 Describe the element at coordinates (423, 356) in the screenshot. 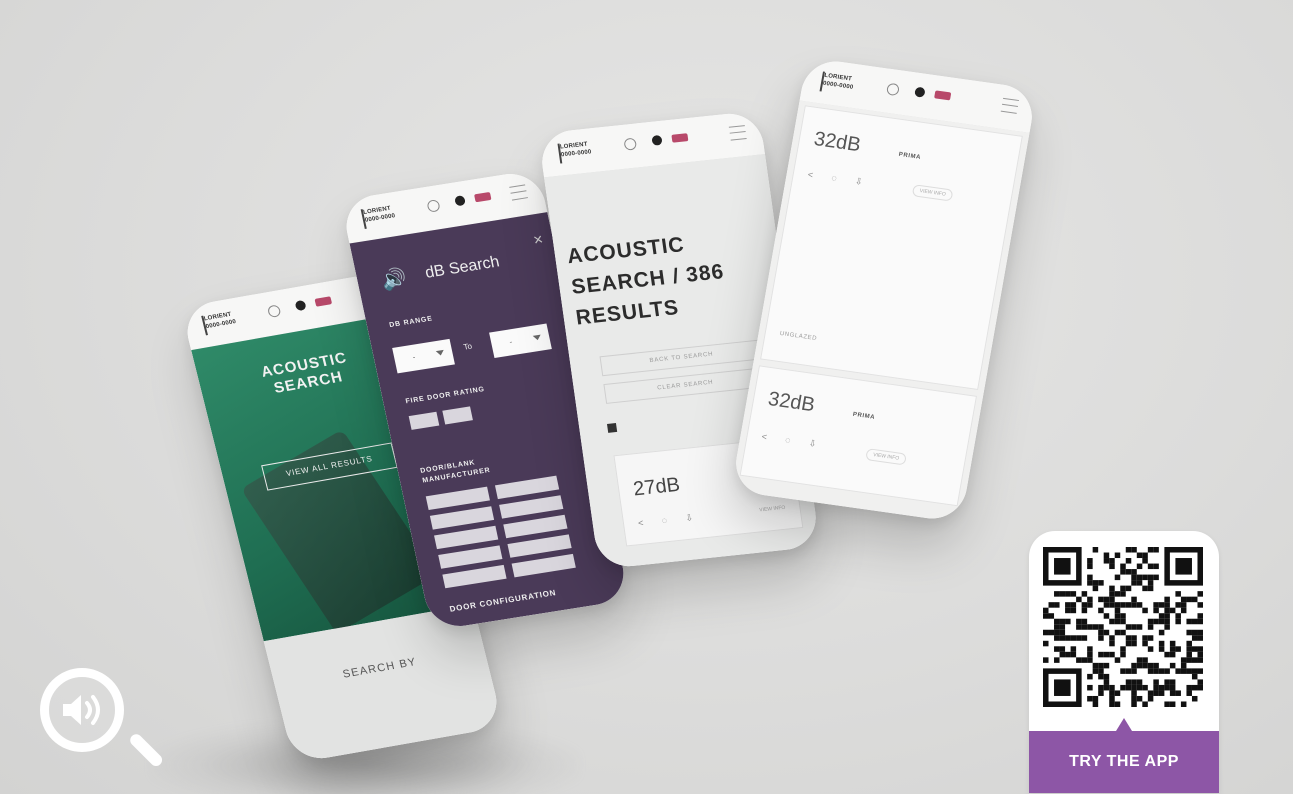

I see `db-range-min-select: -` at that location.